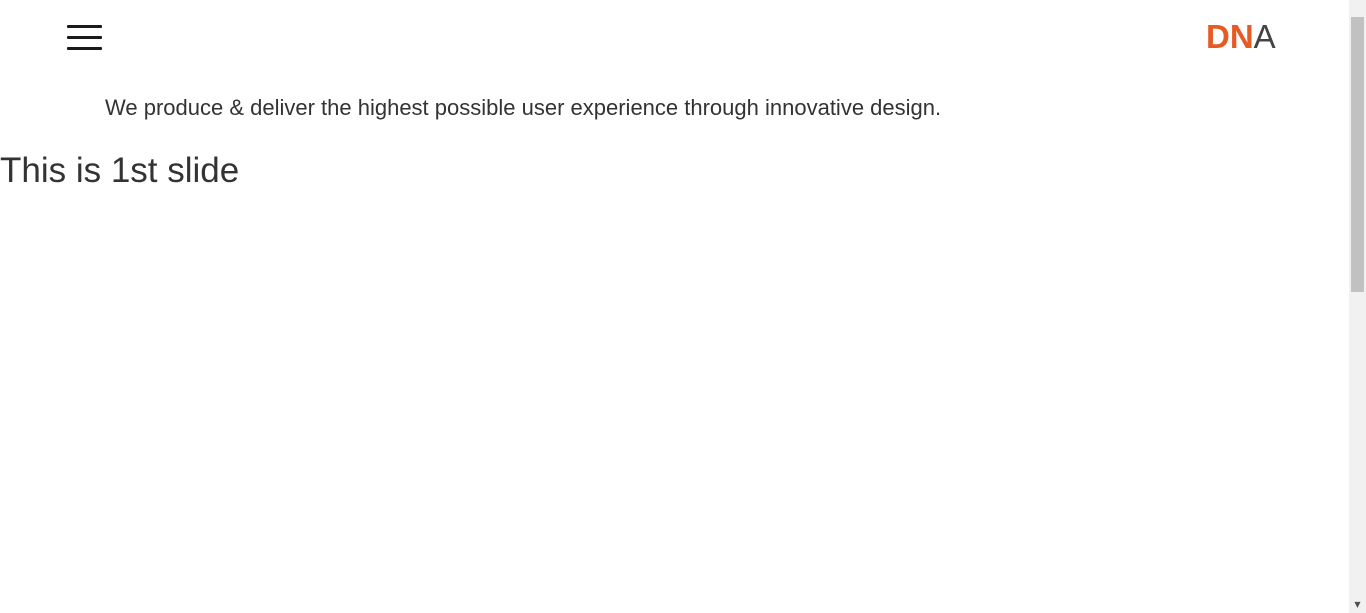 The height and width of the screenshot is (613, 1366). Describe the element at coordinates (1264, 36) in the screenshot. I see `logo-rest-text: A` at that location.